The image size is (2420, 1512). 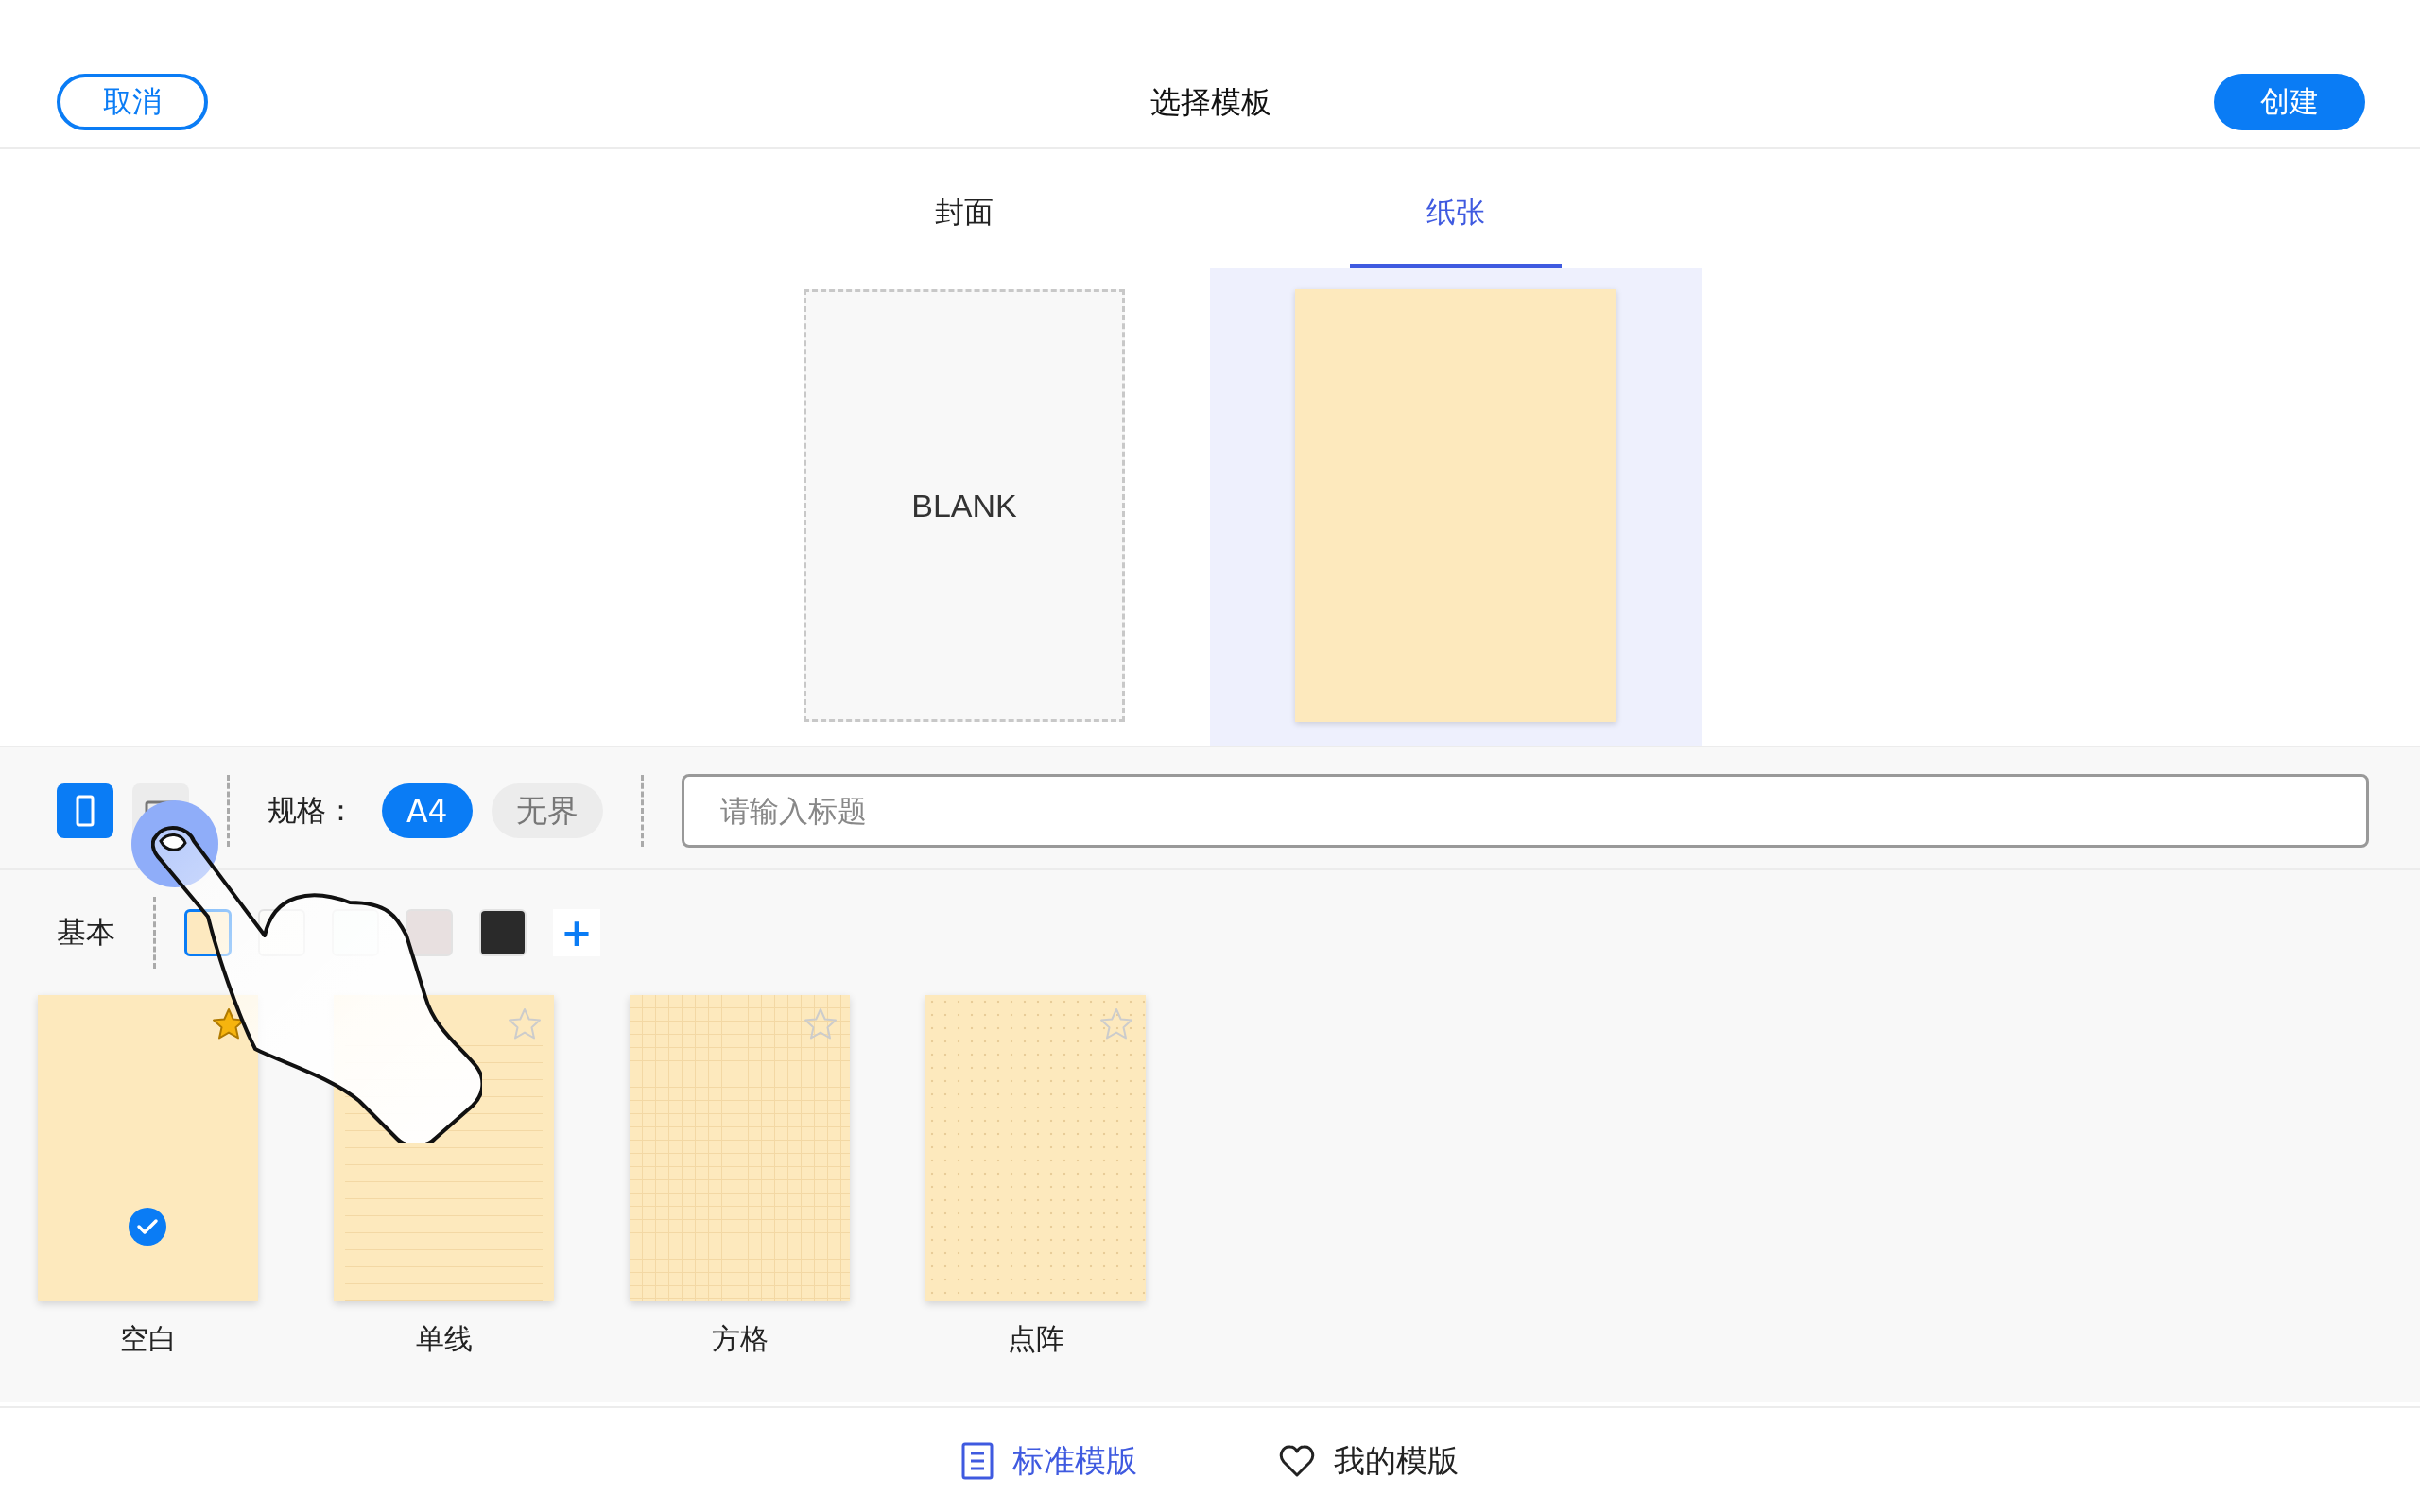 What do you see at coordinates (427, 810) in the screenshot?
I see `size-option: A4` at bounding box center [427, 810].